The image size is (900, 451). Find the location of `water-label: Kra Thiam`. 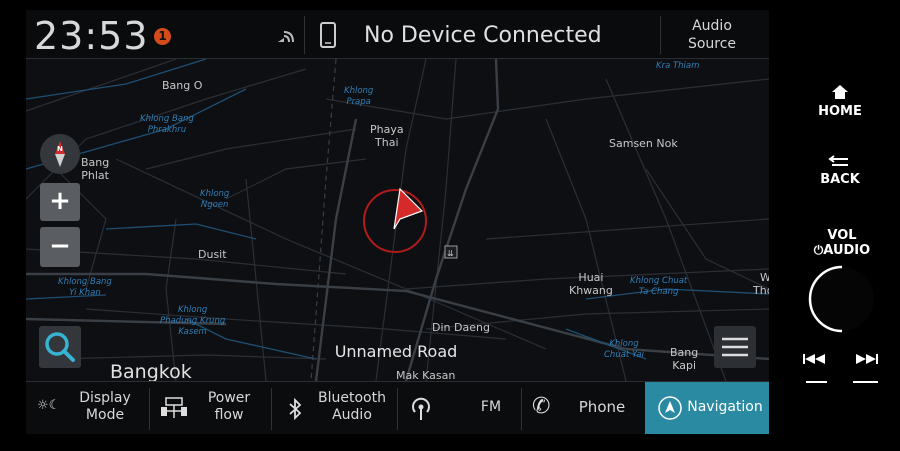

water-label: Kra Thiam is located at coordinates (678, 66).